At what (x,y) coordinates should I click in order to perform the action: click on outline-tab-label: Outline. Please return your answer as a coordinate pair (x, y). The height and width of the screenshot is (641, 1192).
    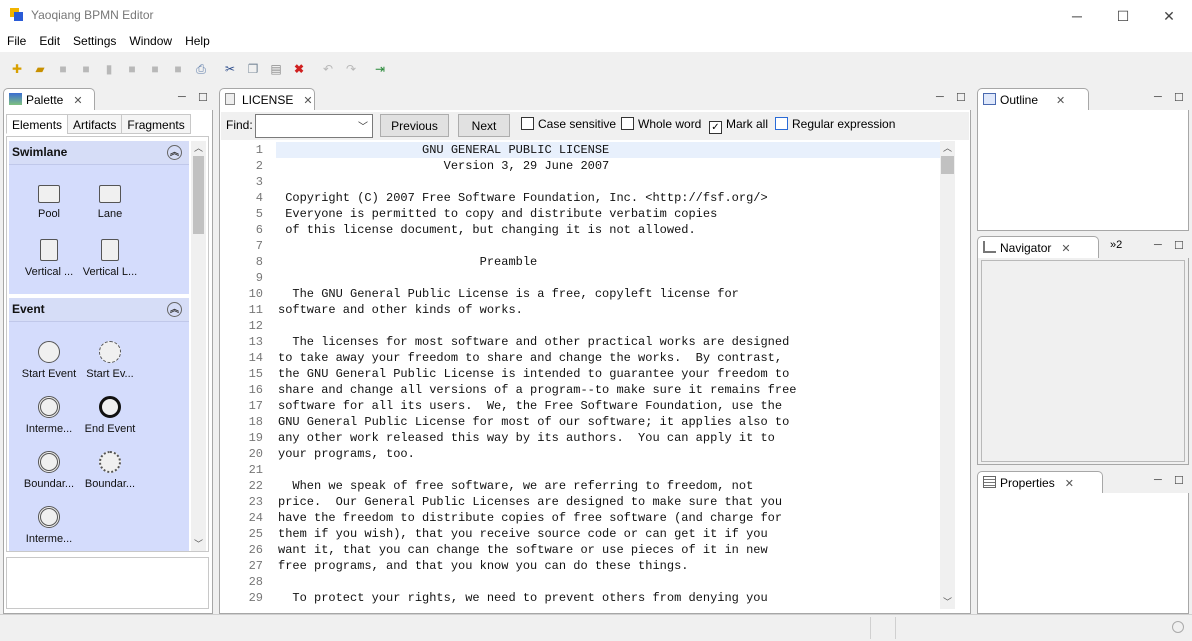
    Looking at the image, I should click on (1019, 100).